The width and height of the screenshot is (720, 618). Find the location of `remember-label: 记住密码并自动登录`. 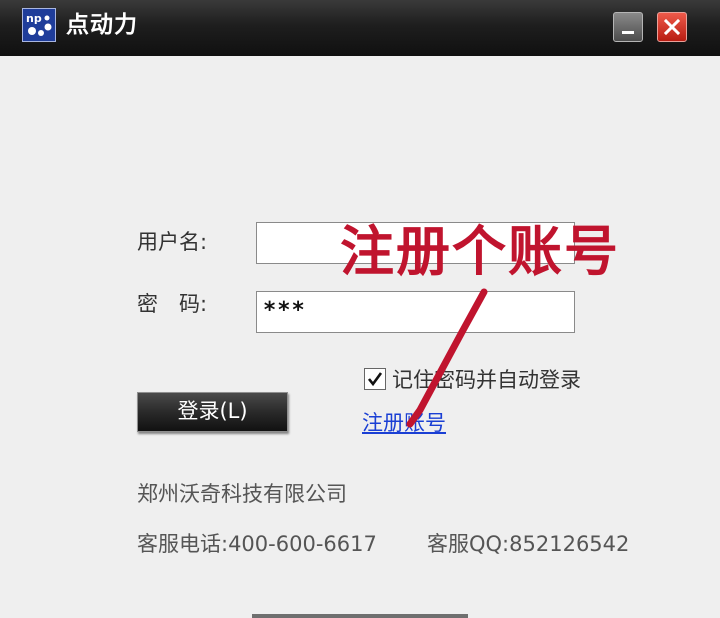

remember-label: 记住密码并自动登录 is located at coordinates (486, 380).